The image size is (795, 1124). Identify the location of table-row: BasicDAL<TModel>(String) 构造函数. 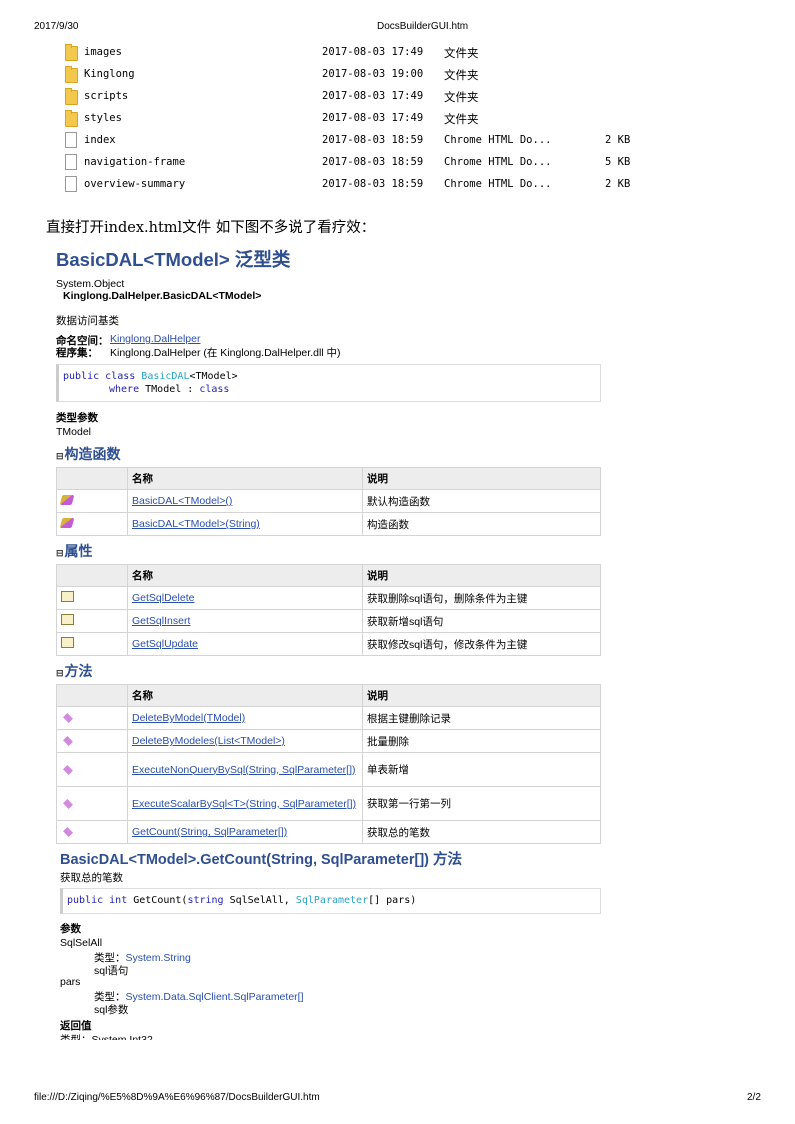
(328, 524).